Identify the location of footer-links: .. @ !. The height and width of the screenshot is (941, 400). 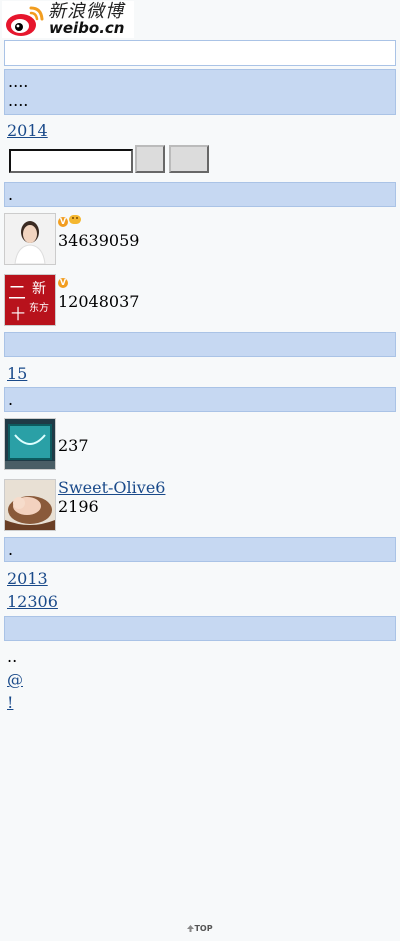
(200, 677).